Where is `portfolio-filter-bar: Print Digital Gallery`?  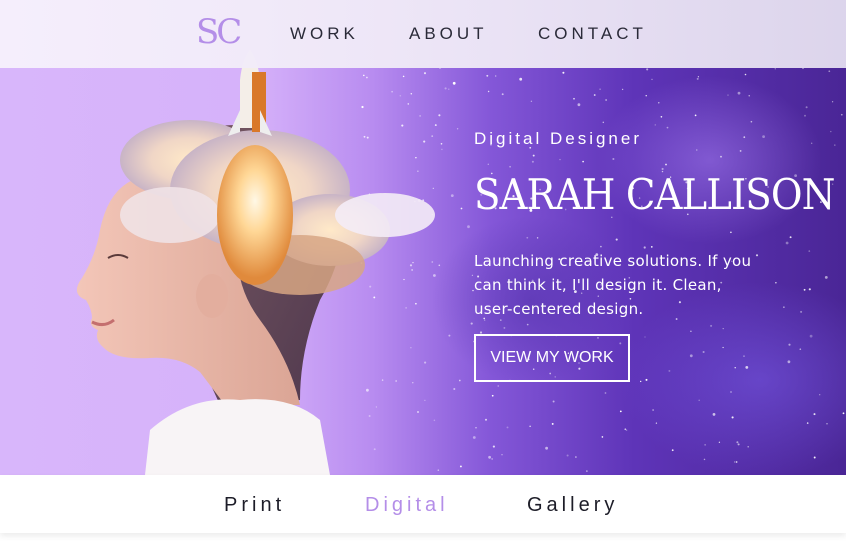
portfolio-filter-bar: Print Digital Gallery is located at coordinates (423, 504).